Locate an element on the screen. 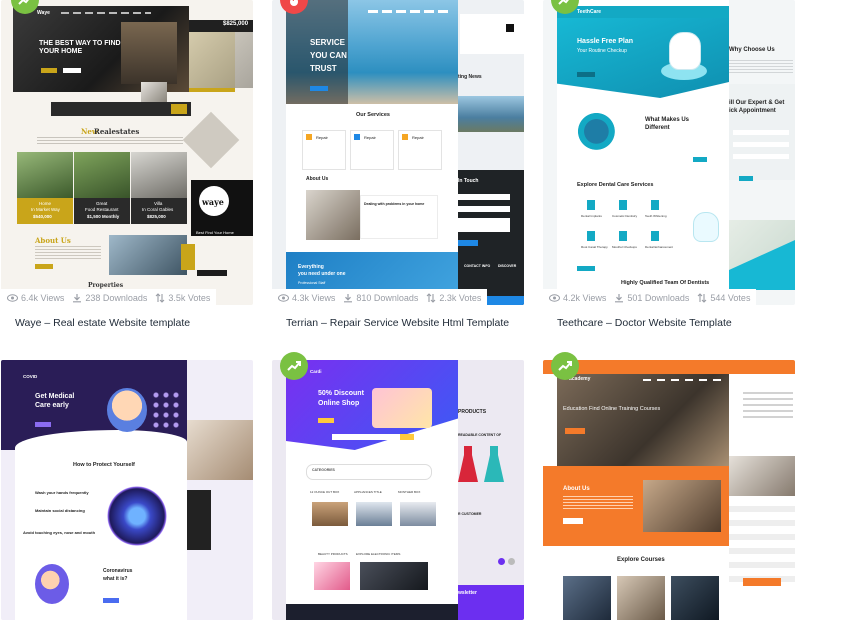 This screenshot has height=620, width=860. preview-service-label-3: Repair is located at coordinates (418, 137).